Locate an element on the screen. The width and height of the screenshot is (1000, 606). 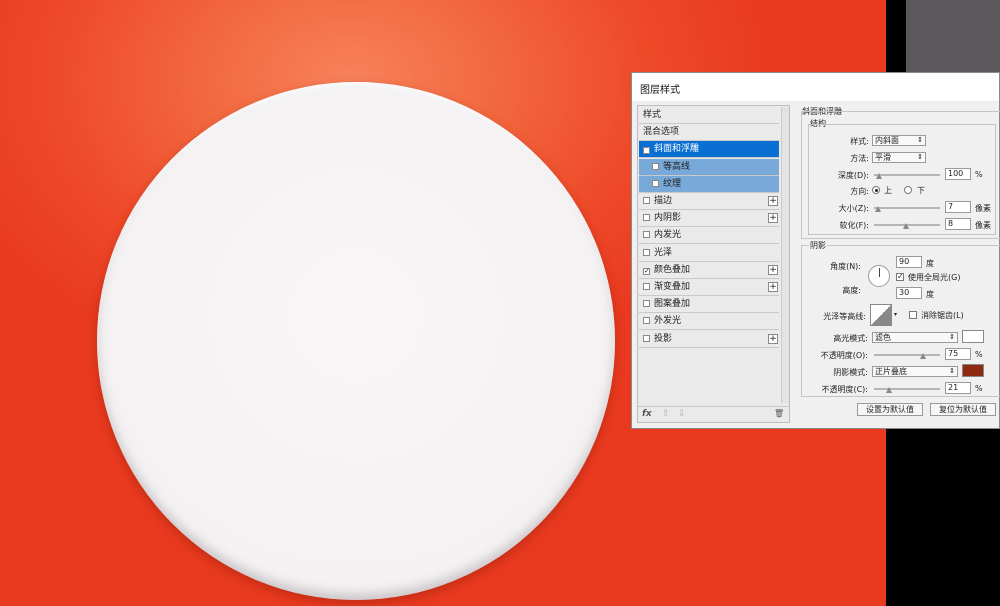
altitude-input: 30 is located at coordinates (909, 293).